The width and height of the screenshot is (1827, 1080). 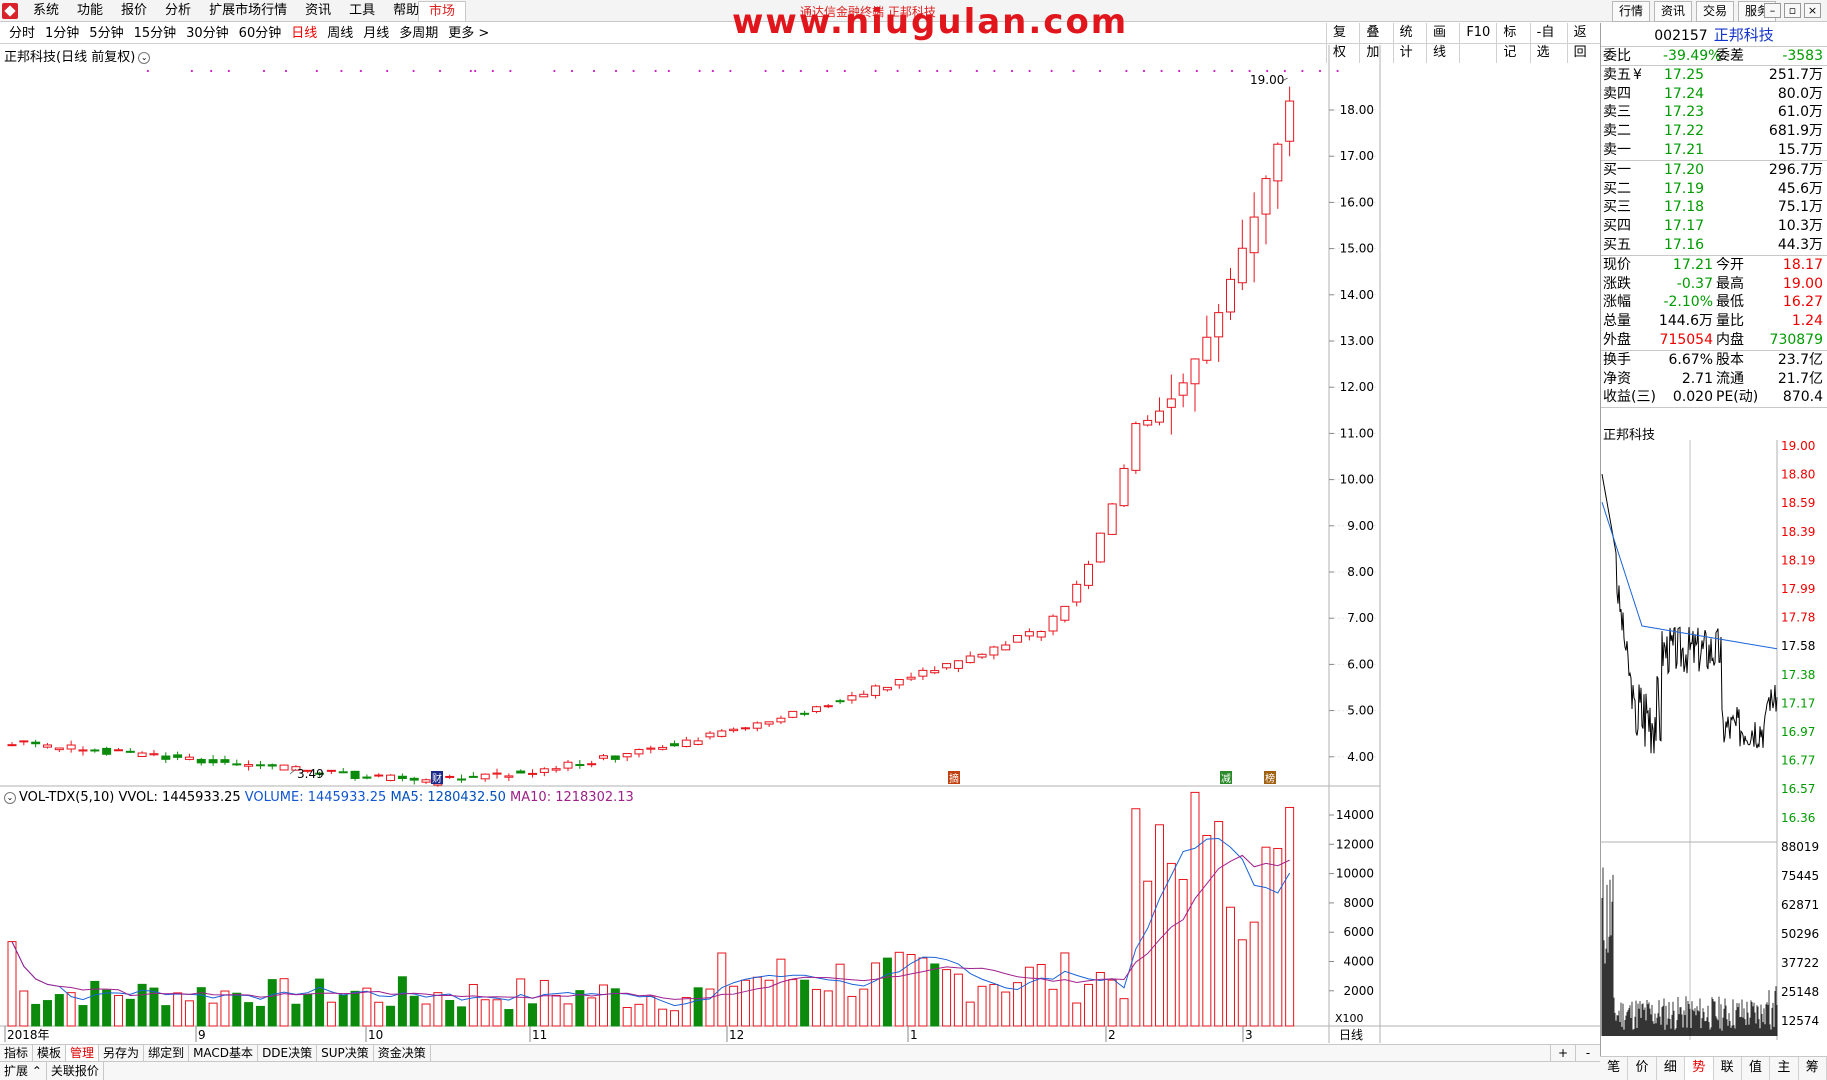 I want to click on tab-detail: 细, so click(x=1671, y=1068).